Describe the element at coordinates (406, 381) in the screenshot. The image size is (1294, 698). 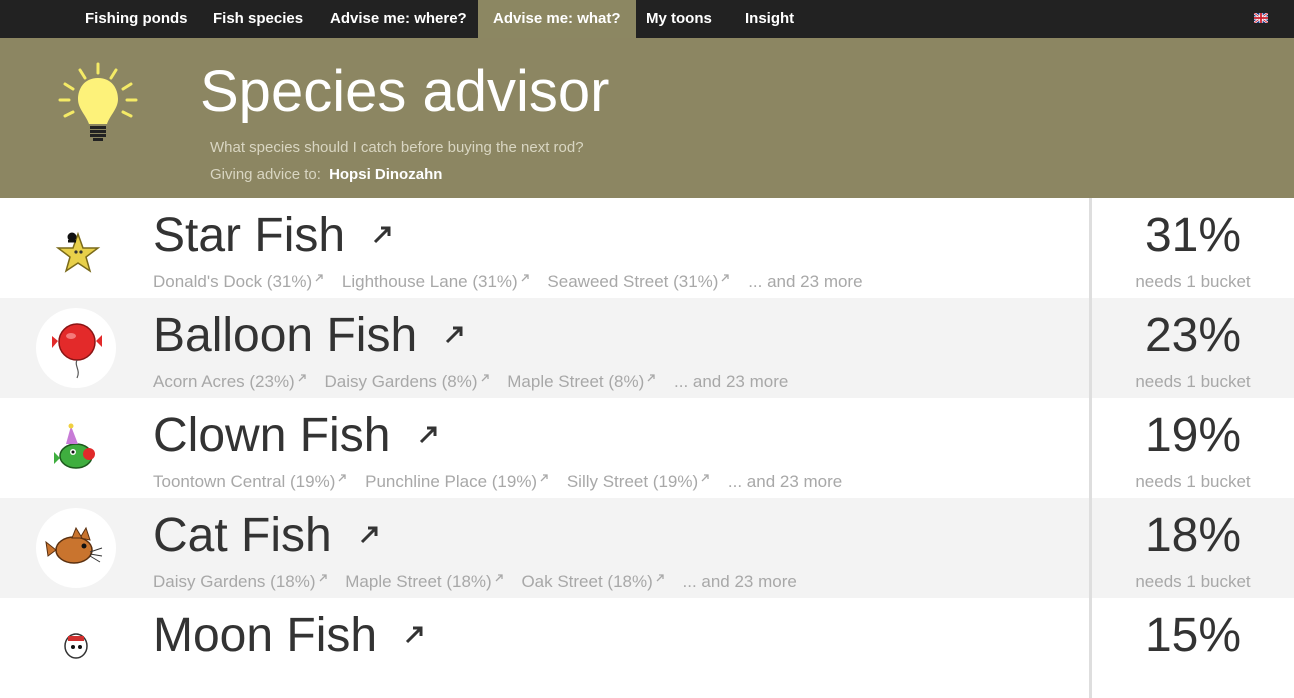
I see `pond-link: Daisy Gardens (8%)` at that location.